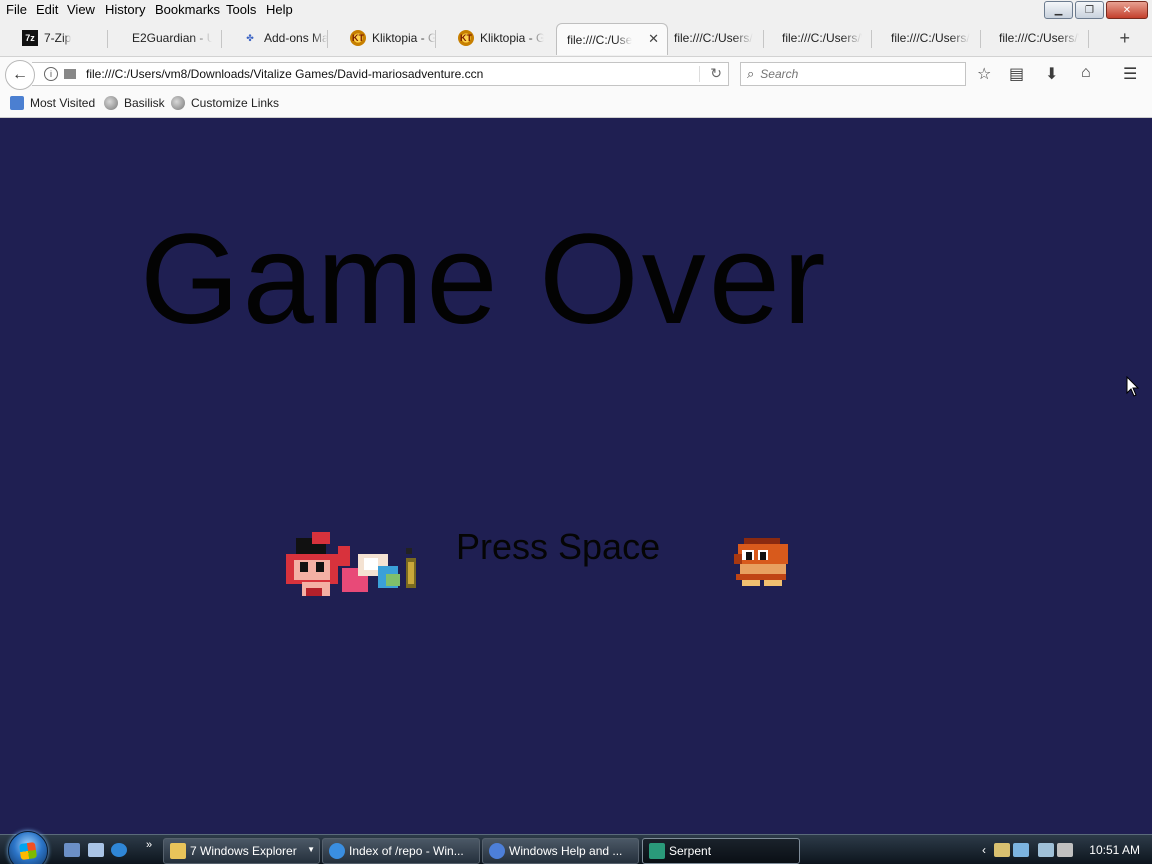 The image size is (1152, 864). What do you see at coordinates (1130, 74) in the screenshot?
I see `menu-hamburger-icon: ☰` at bounding box center [1130, 74].